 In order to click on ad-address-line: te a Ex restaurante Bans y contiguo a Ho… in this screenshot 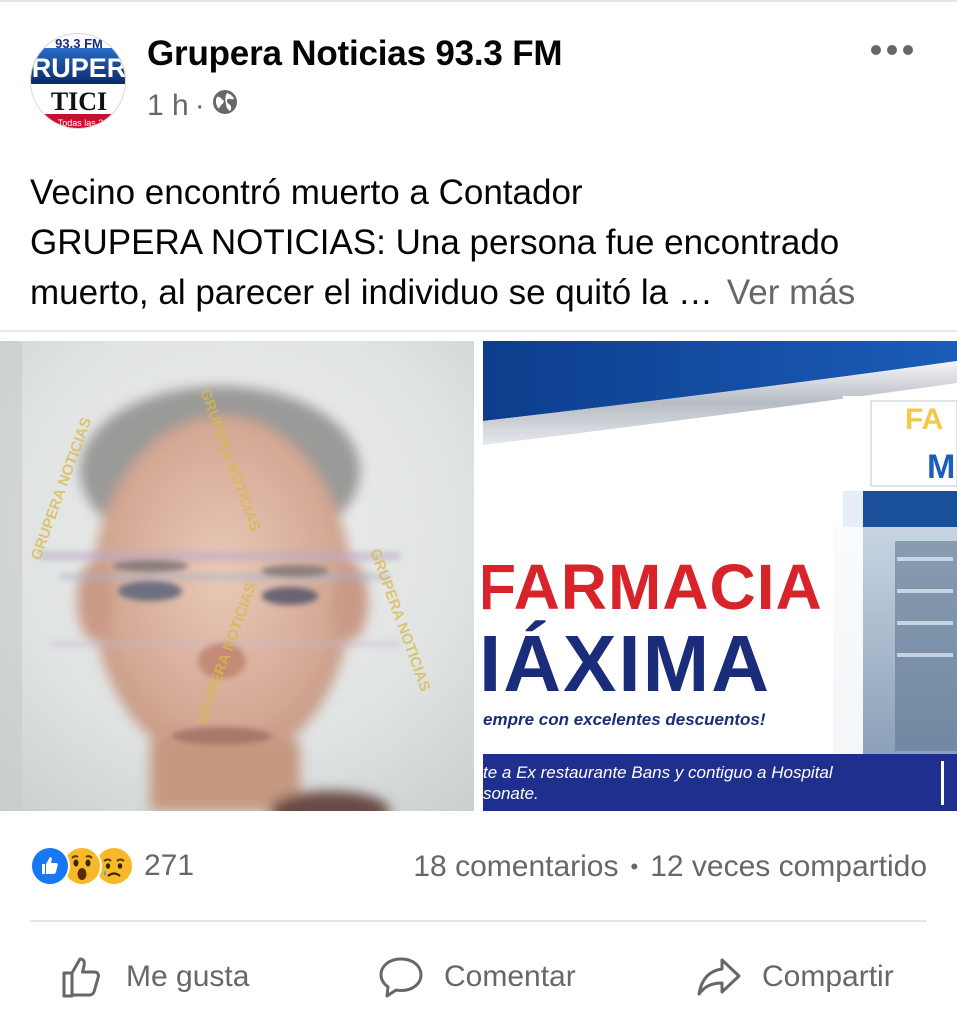, I will do `click(658, 772)`.